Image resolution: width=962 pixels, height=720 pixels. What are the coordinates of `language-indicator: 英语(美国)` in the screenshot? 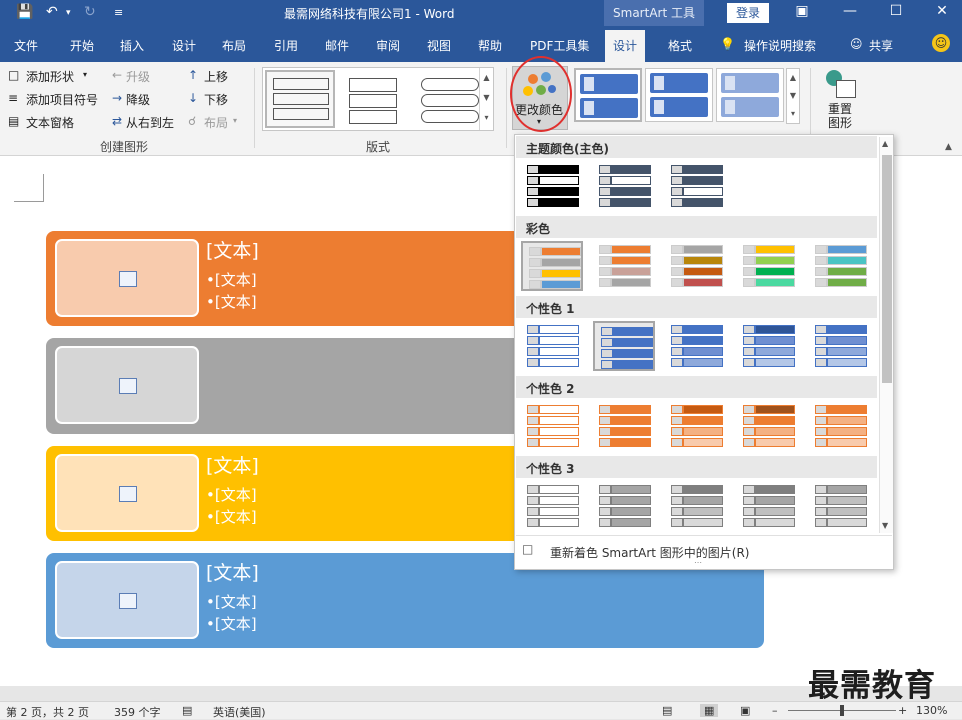 It's located at (239, 712).